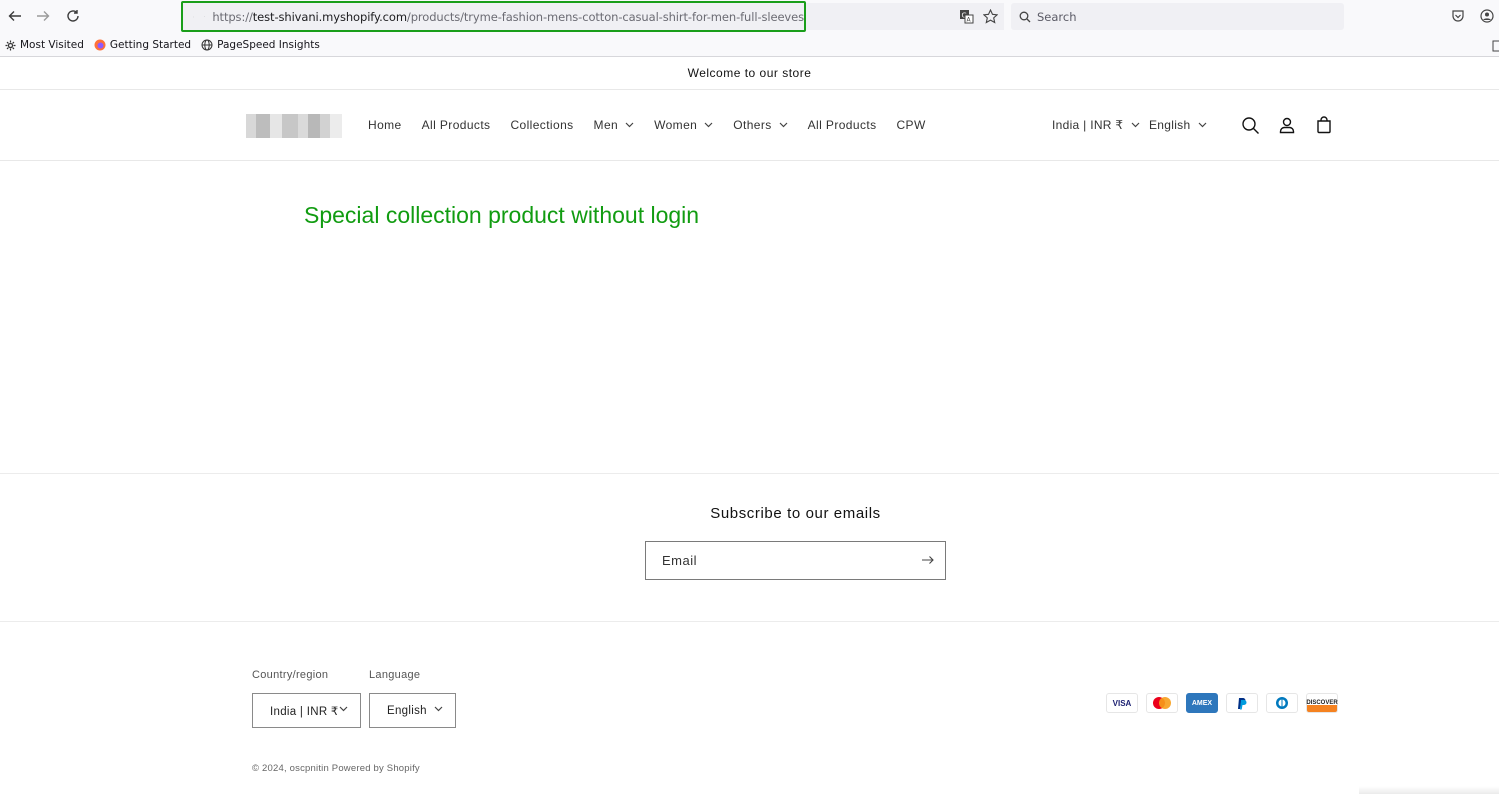  I want to click on menu-item-cpw: CPW, so click(910, 125).